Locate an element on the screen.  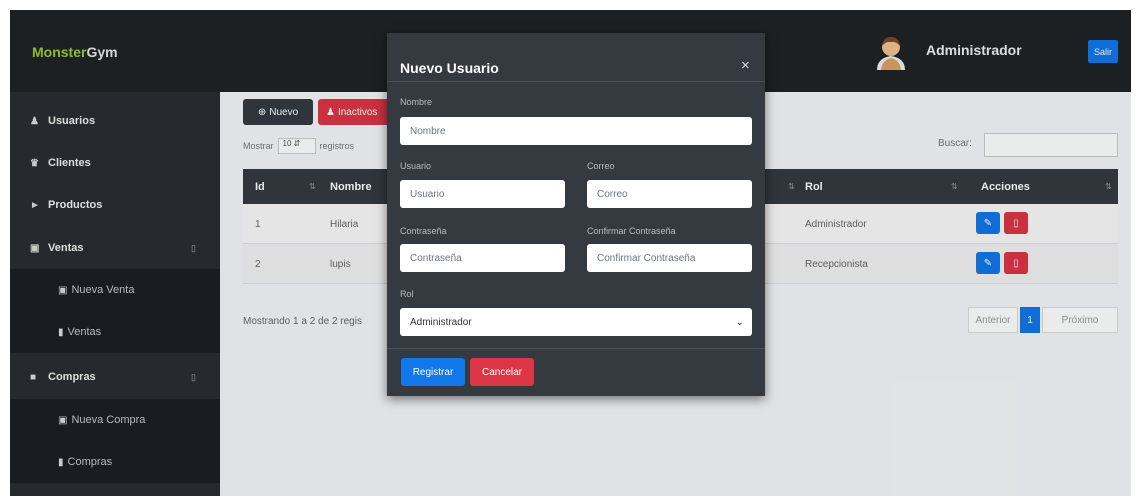
nombre-label: Nombre is located at coordinates (416, 102).